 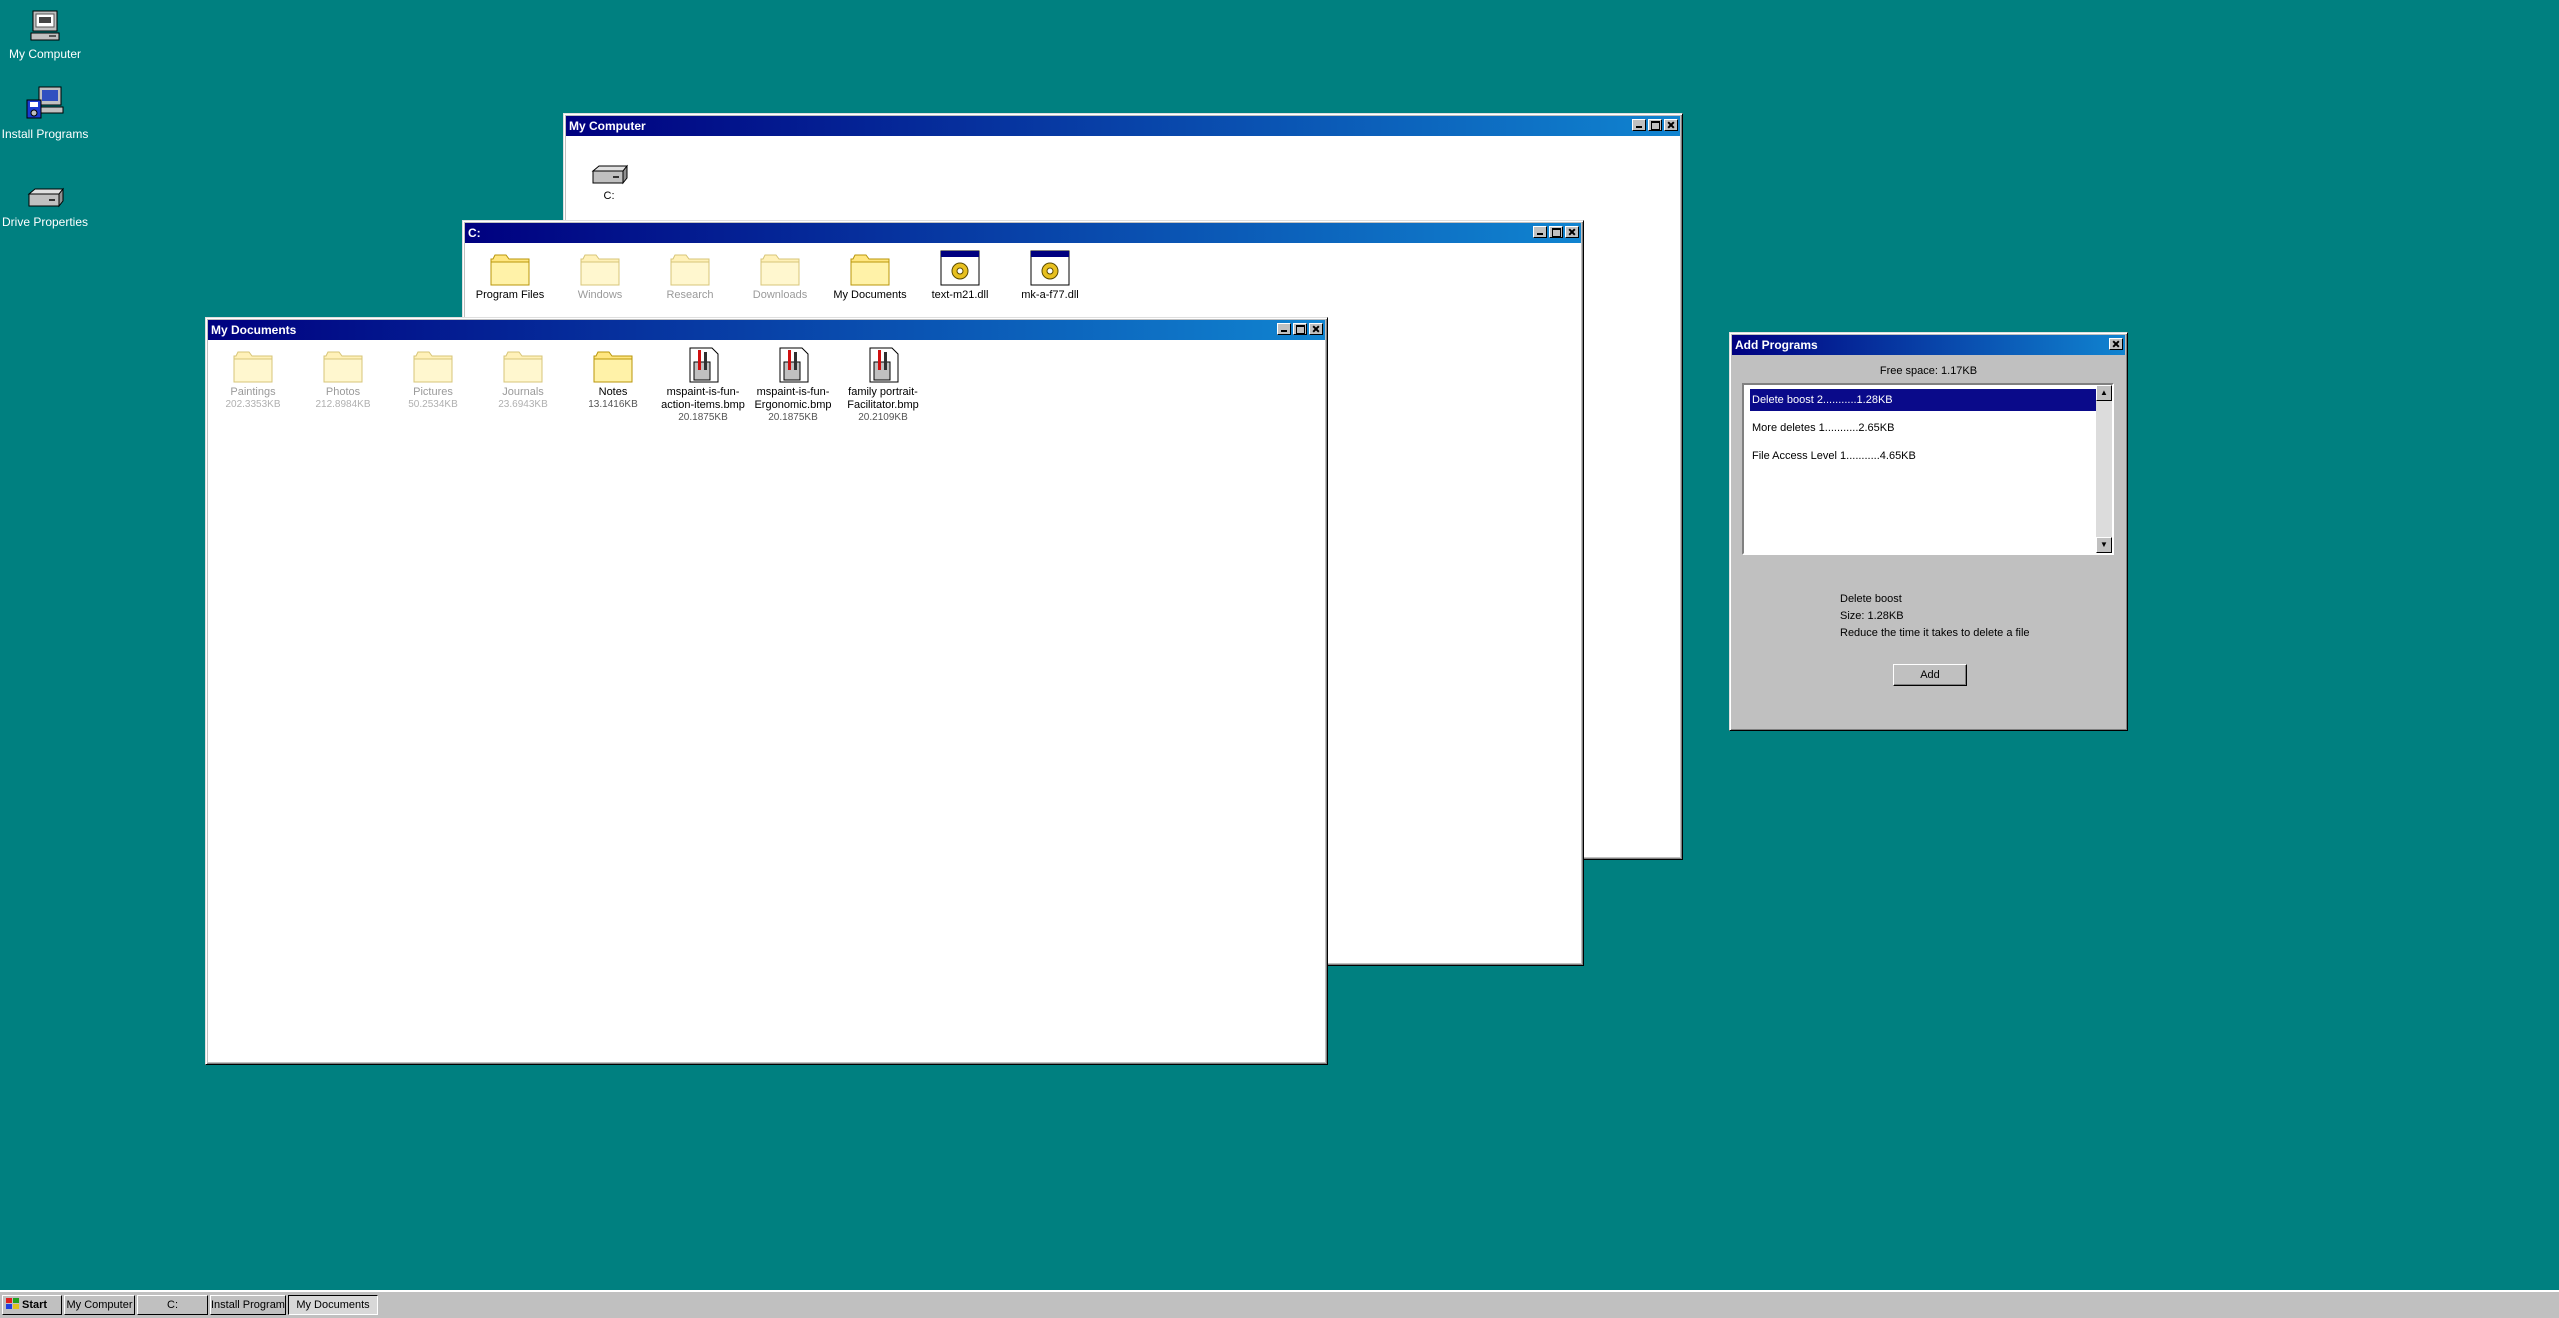 I want to click on program-list-item-label: Delete boost 2...........1.28KB, so click(x=1822, y=400).